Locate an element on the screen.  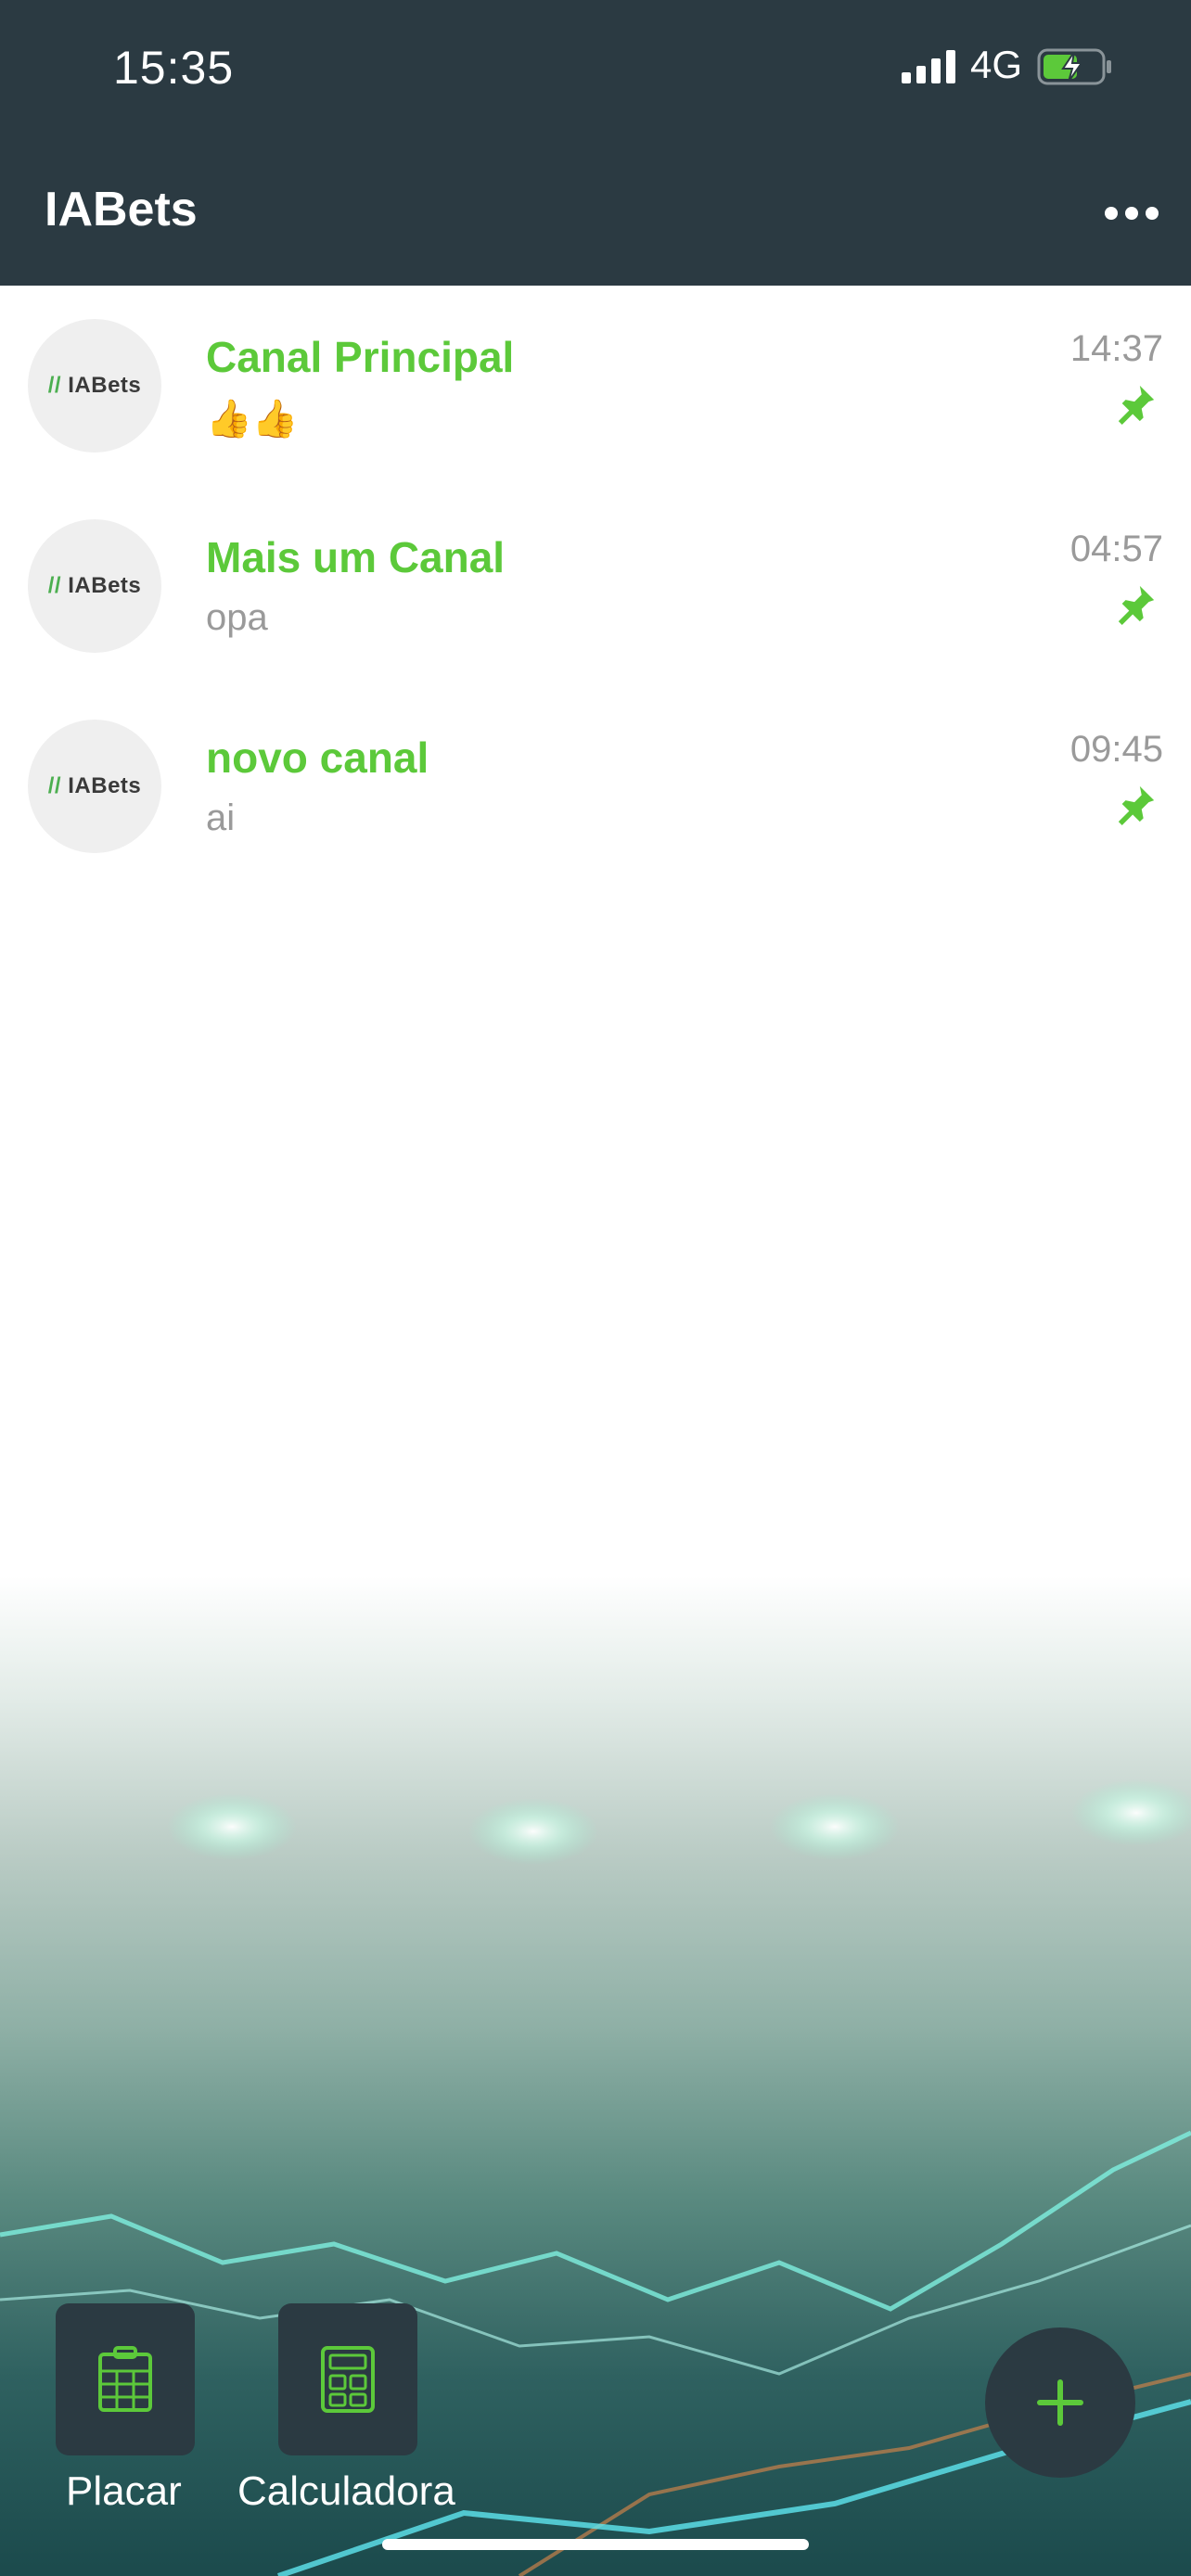
status-bar: 15:35 4G is located at coordinates (595, 74).